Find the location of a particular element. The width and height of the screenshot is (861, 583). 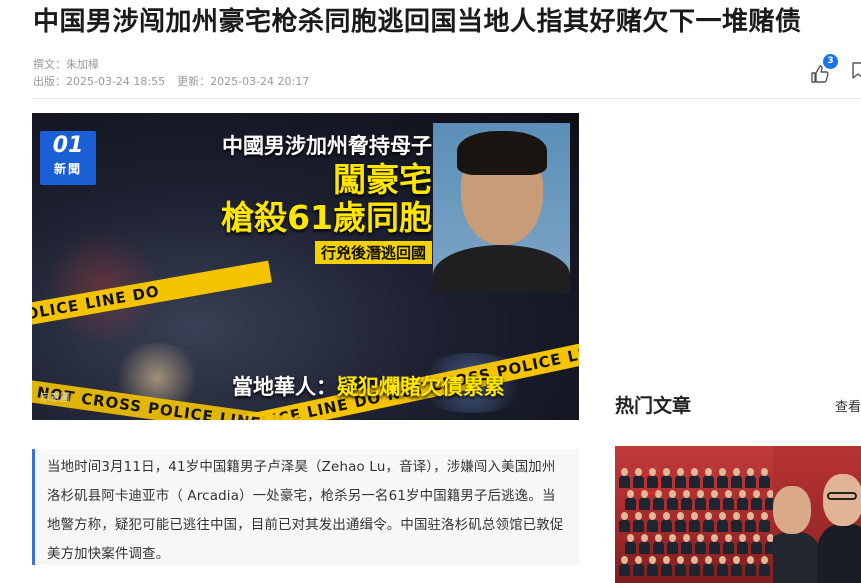

logo-number: 01 is located at coordinates (68, 145).